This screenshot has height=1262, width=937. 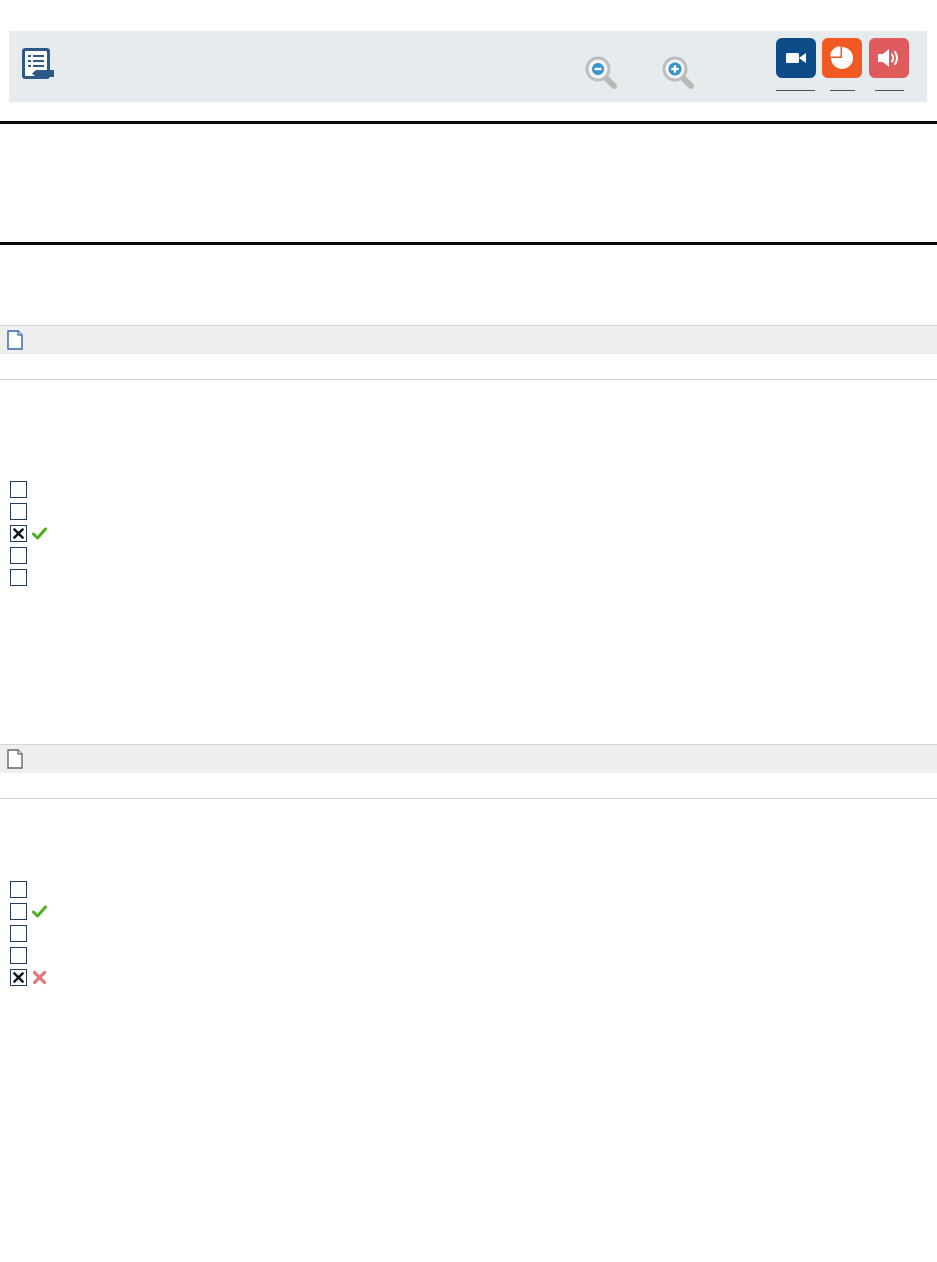 I want to click on video-camera-icon, so click(x=796, y=58).